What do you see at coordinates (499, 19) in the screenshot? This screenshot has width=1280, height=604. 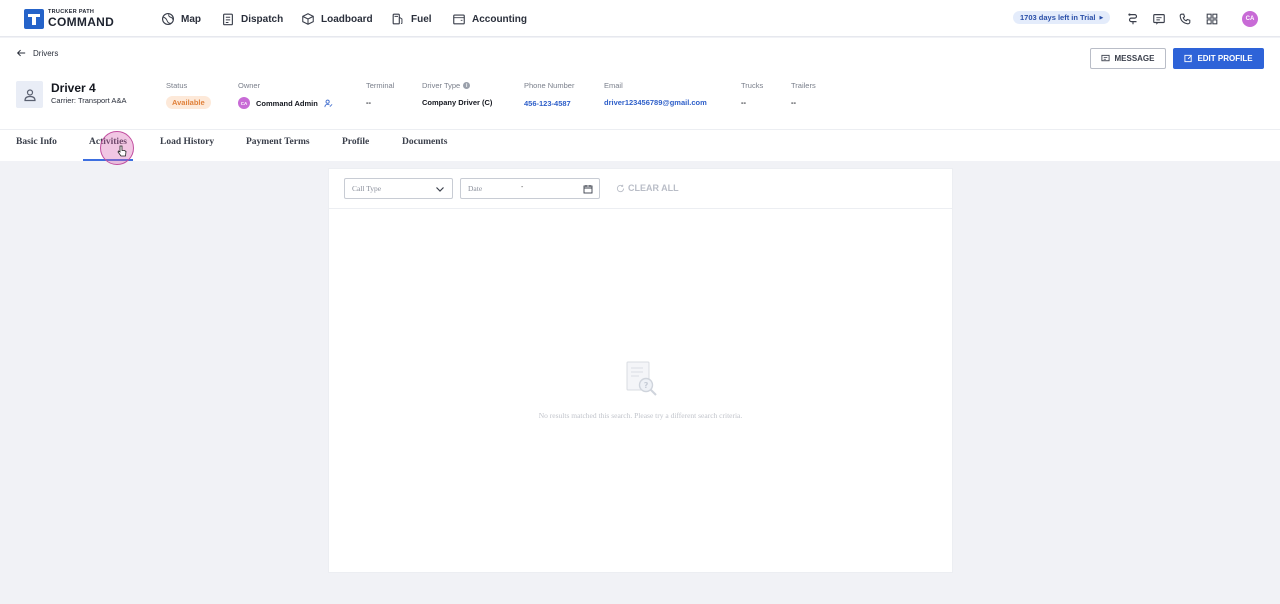 I see `nav-label: Accounting` at bounding box center [499, 19].